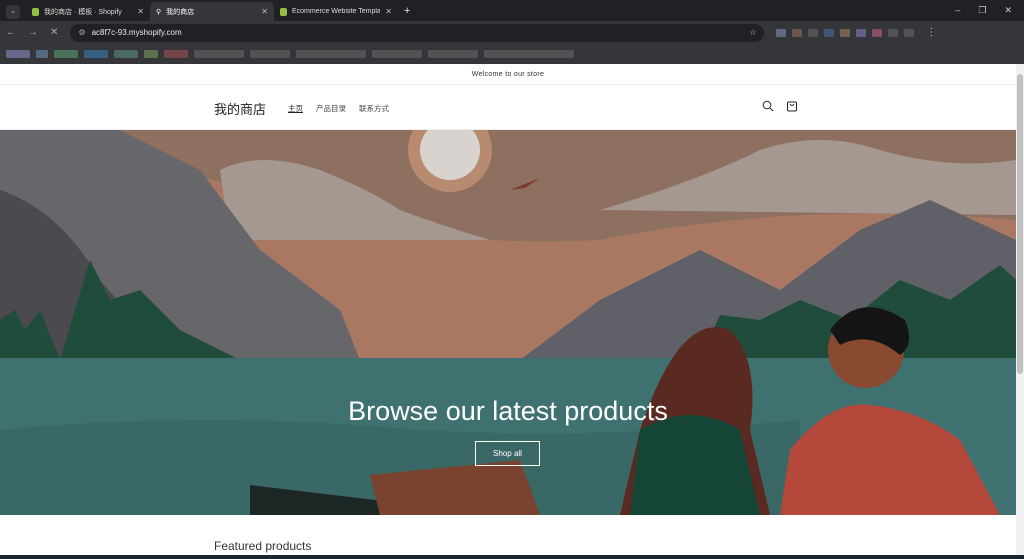  Describe the element at coordinates (81, 32) in the screenshot. I see `site-info-icon: ⚙` at that location.